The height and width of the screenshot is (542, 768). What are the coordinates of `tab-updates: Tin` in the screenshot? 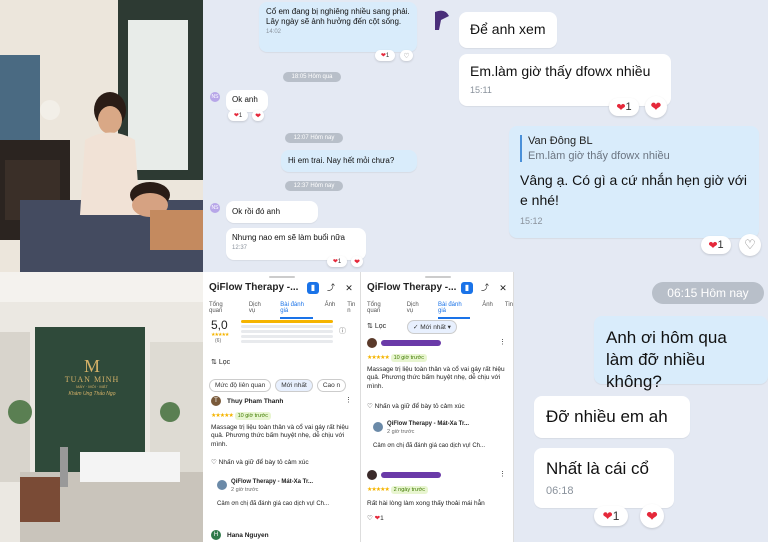 It's located at (509, 310).